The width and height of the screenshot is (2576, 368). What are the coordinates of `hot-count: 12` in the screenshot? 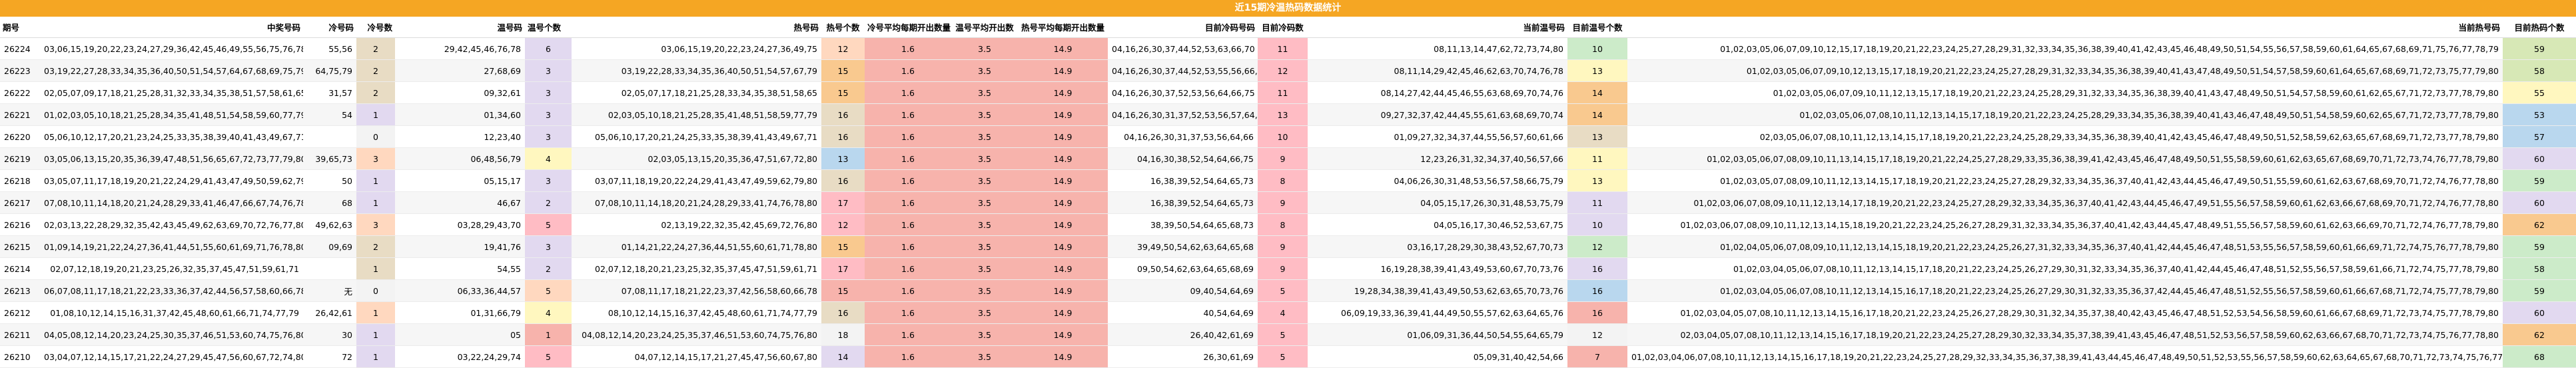 It's located at (843, 48).